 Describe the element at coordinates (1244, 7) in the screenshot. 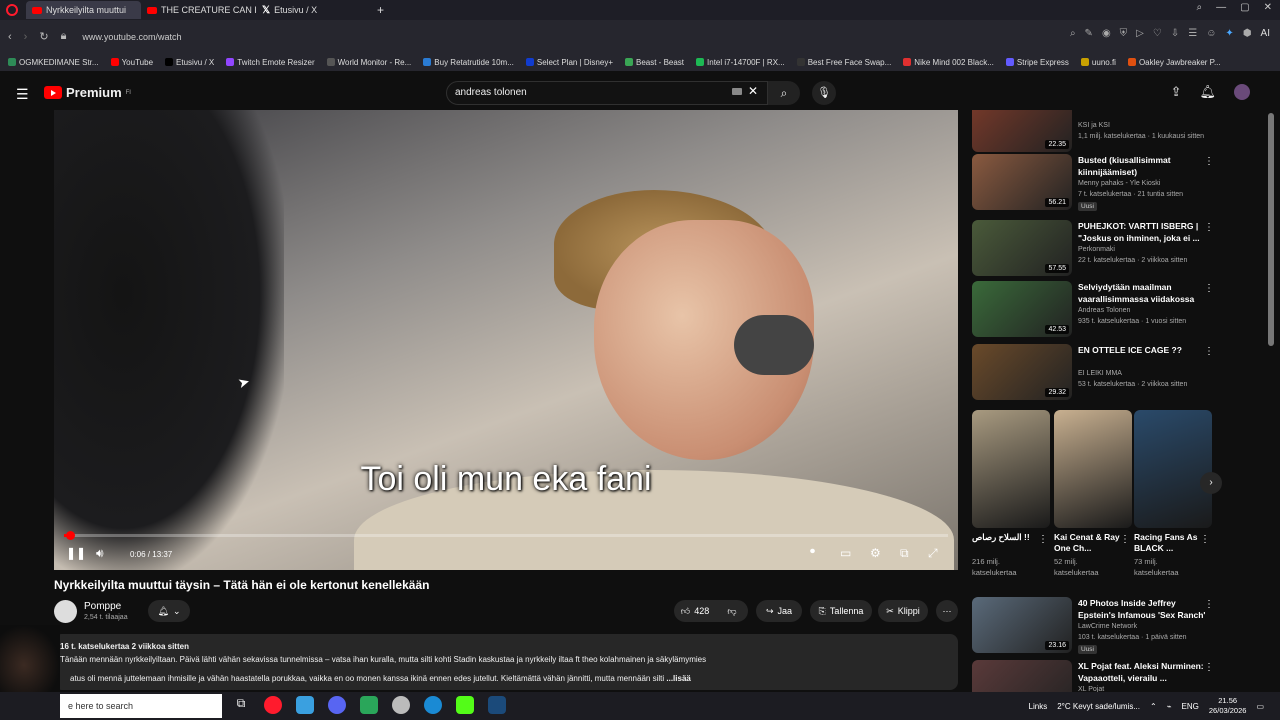

I see `maximize-icon: ▢` at that location.